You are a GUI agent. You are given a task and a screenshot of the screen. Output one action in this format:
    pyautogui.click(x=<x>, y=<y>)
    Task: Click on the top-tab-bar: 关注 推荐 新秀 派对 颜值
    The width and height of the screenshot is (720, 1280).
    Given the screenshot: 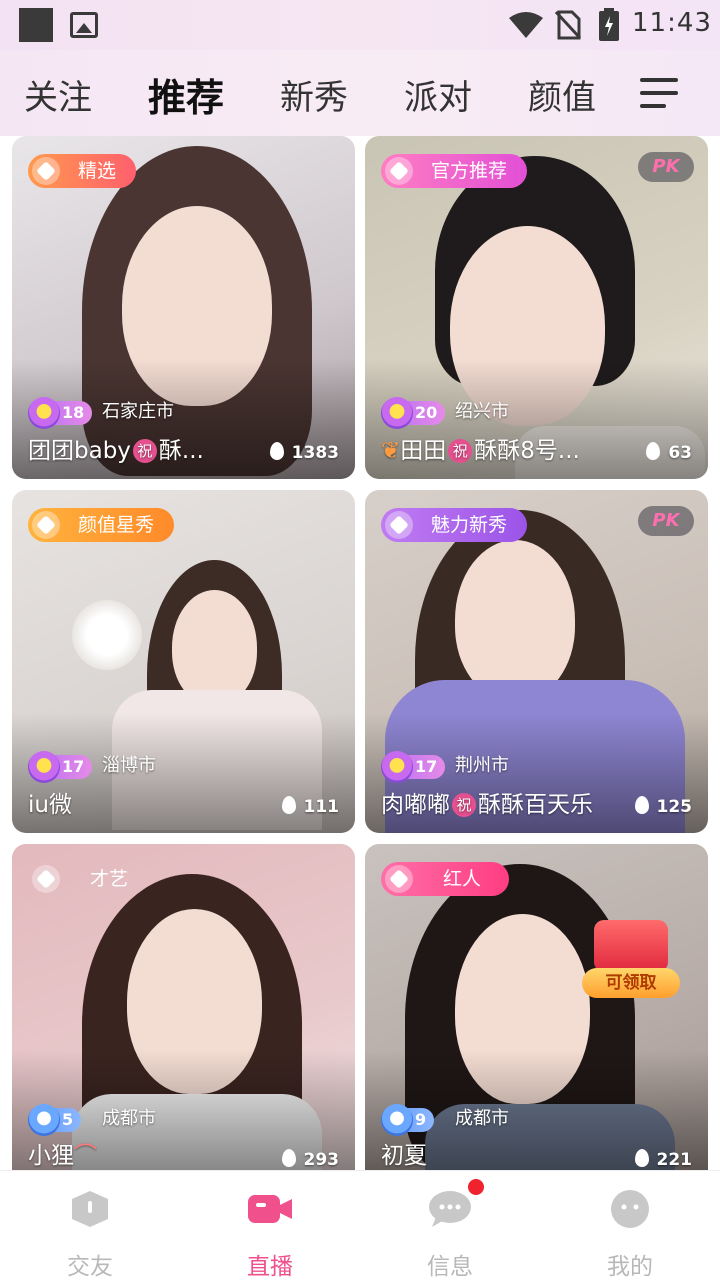 What is the action you would take?
    pyautogui.click(x=360, y=93)
    